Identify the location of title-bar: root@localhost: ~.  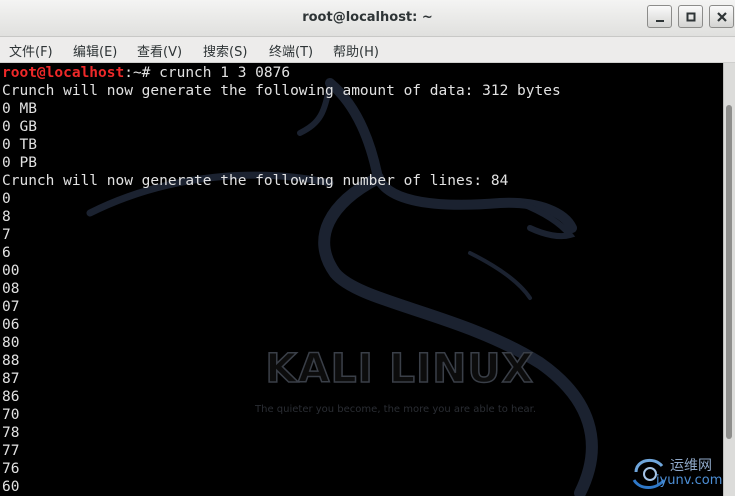
(367, 18).